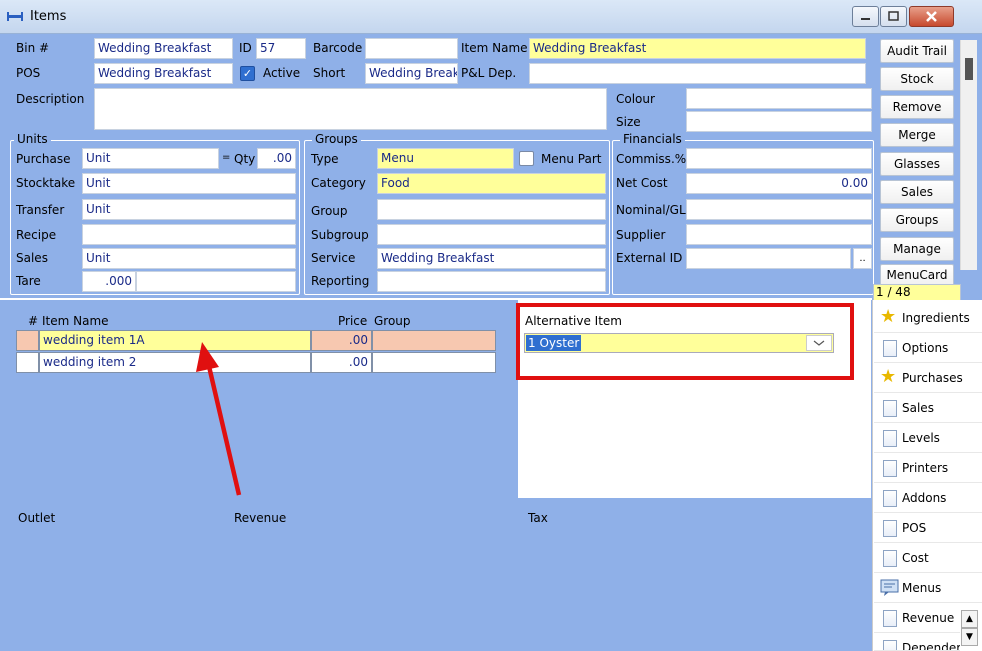  What do you see at coordinates (697, 48) in the screenshot?
I see `item-name-field: Wedding Breakfast` at bounding box center [697, 48].